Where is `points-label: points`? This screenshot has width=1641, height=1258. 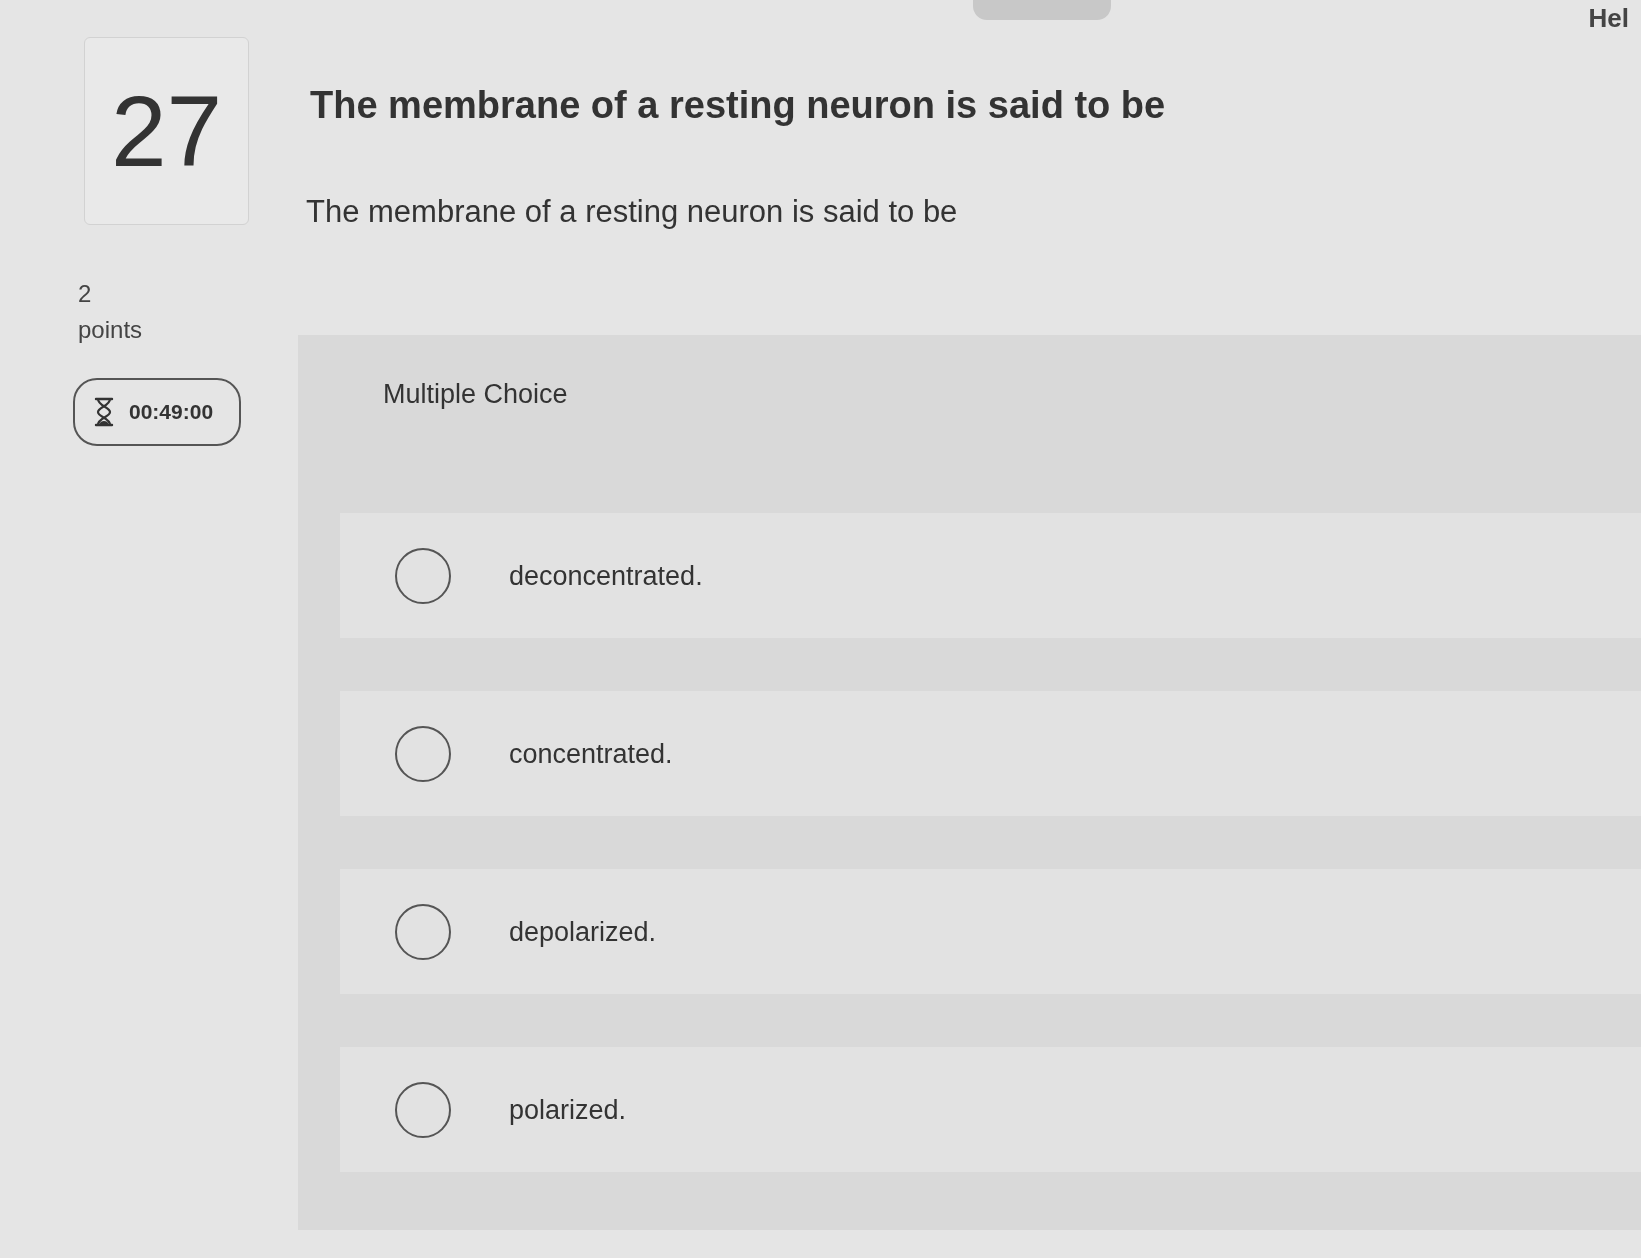
points-label: points is located at coordinates (110, 330).